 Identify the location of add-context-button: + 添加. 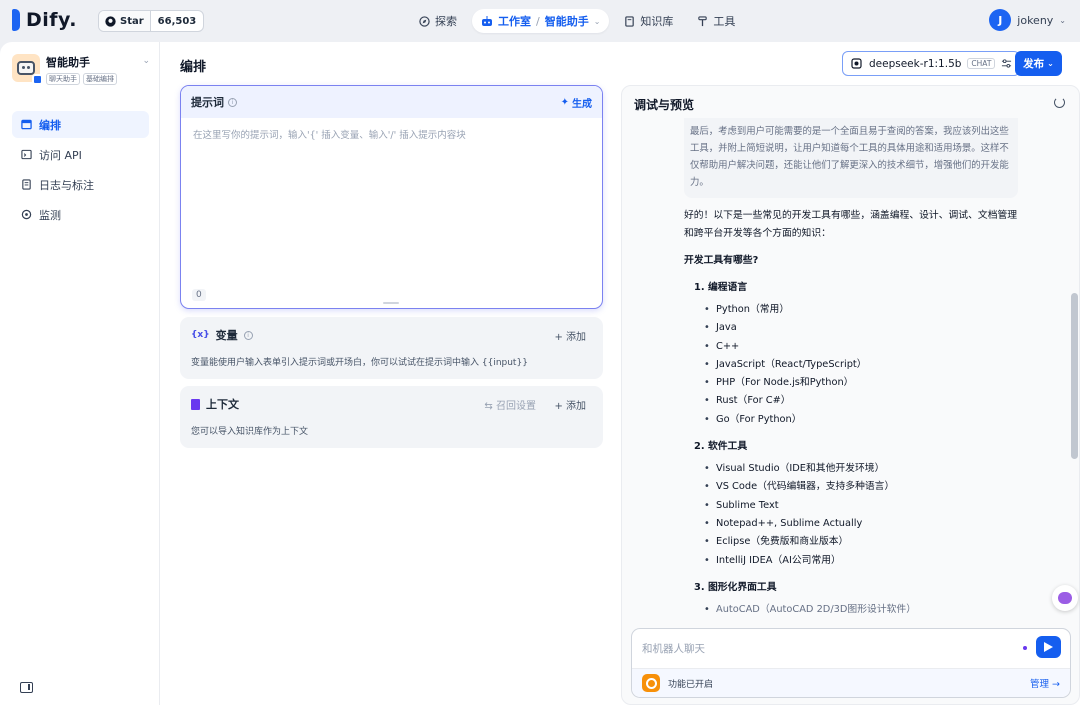
(570, 404).